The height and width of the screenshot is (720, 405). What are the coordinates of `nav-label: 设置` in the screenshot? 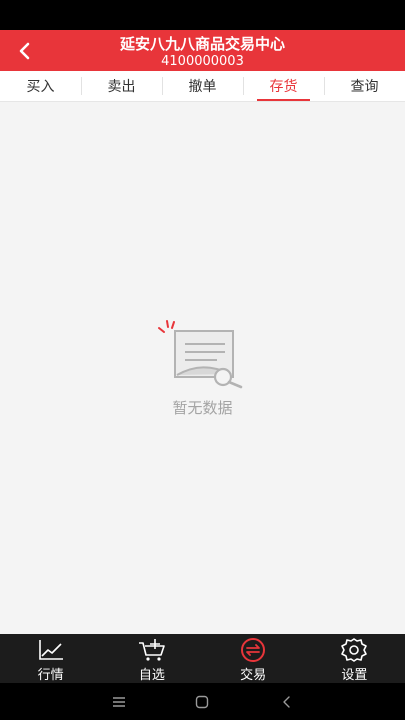 It's located at (354, 675).